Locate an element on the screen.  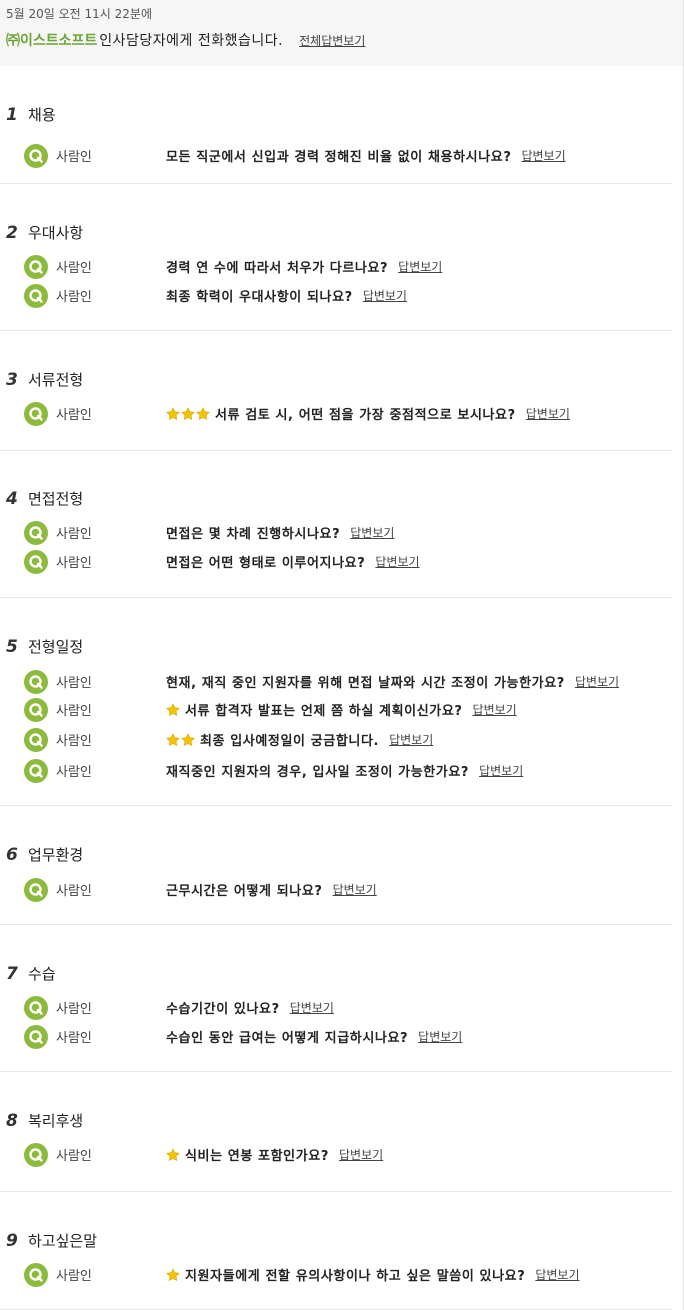
question-label: 지원자들에게 전할 유의사항이나 하고 싶은 말씀이 있나요? is located at coordinates (355, 1276).